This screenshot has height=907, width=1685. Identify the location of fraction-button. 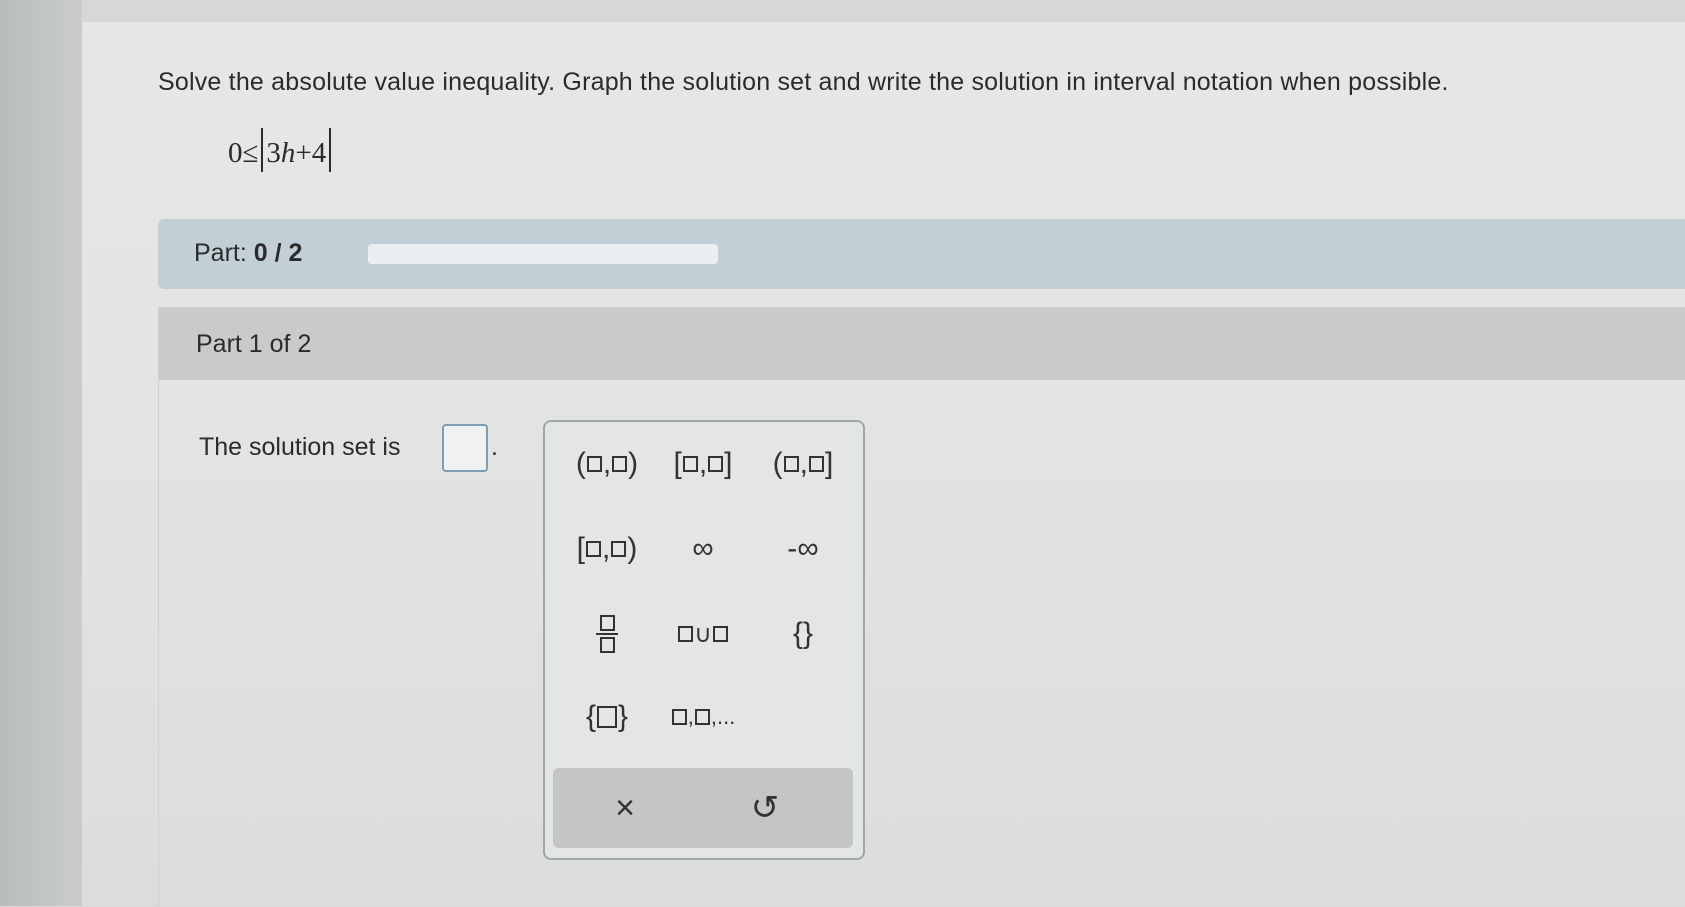
(607, 634).